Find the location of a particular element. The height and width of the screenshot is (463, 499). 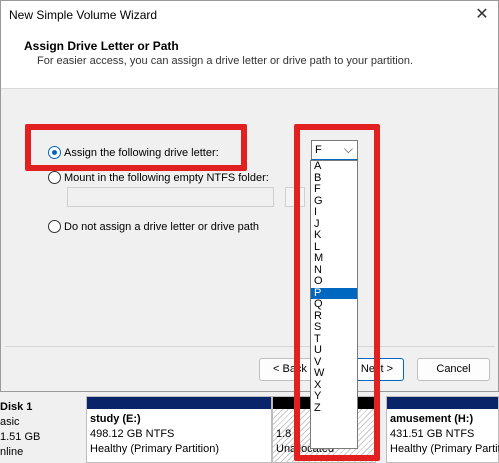

partition-name: study (E:) is located at coordinates (115, 419).